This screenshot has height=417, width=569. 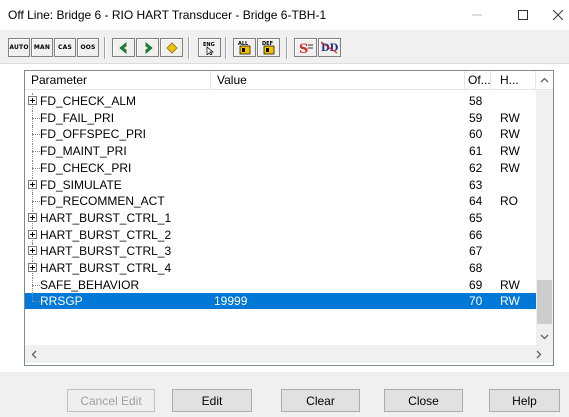 I want to click on previous-button, so click(x=123, y=47).